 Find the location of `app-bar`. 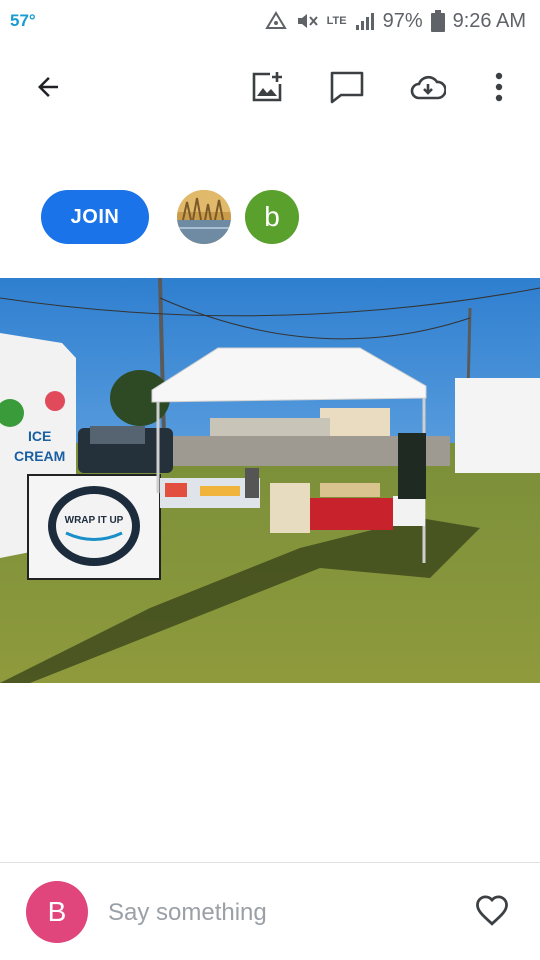

app-bar is located at coordinates (270, 89).